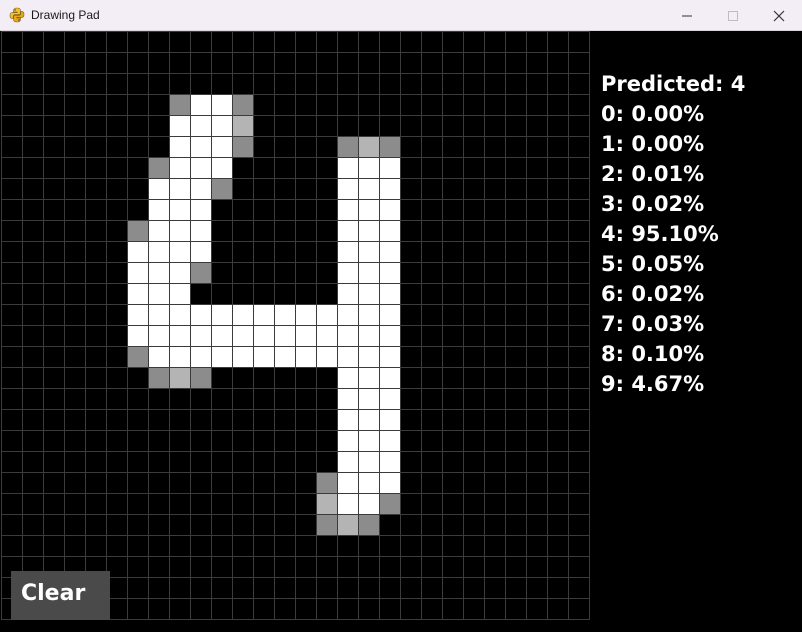 The width and height of the screenshot is (802, 632). I want to click on close-button, so click(779, 15).